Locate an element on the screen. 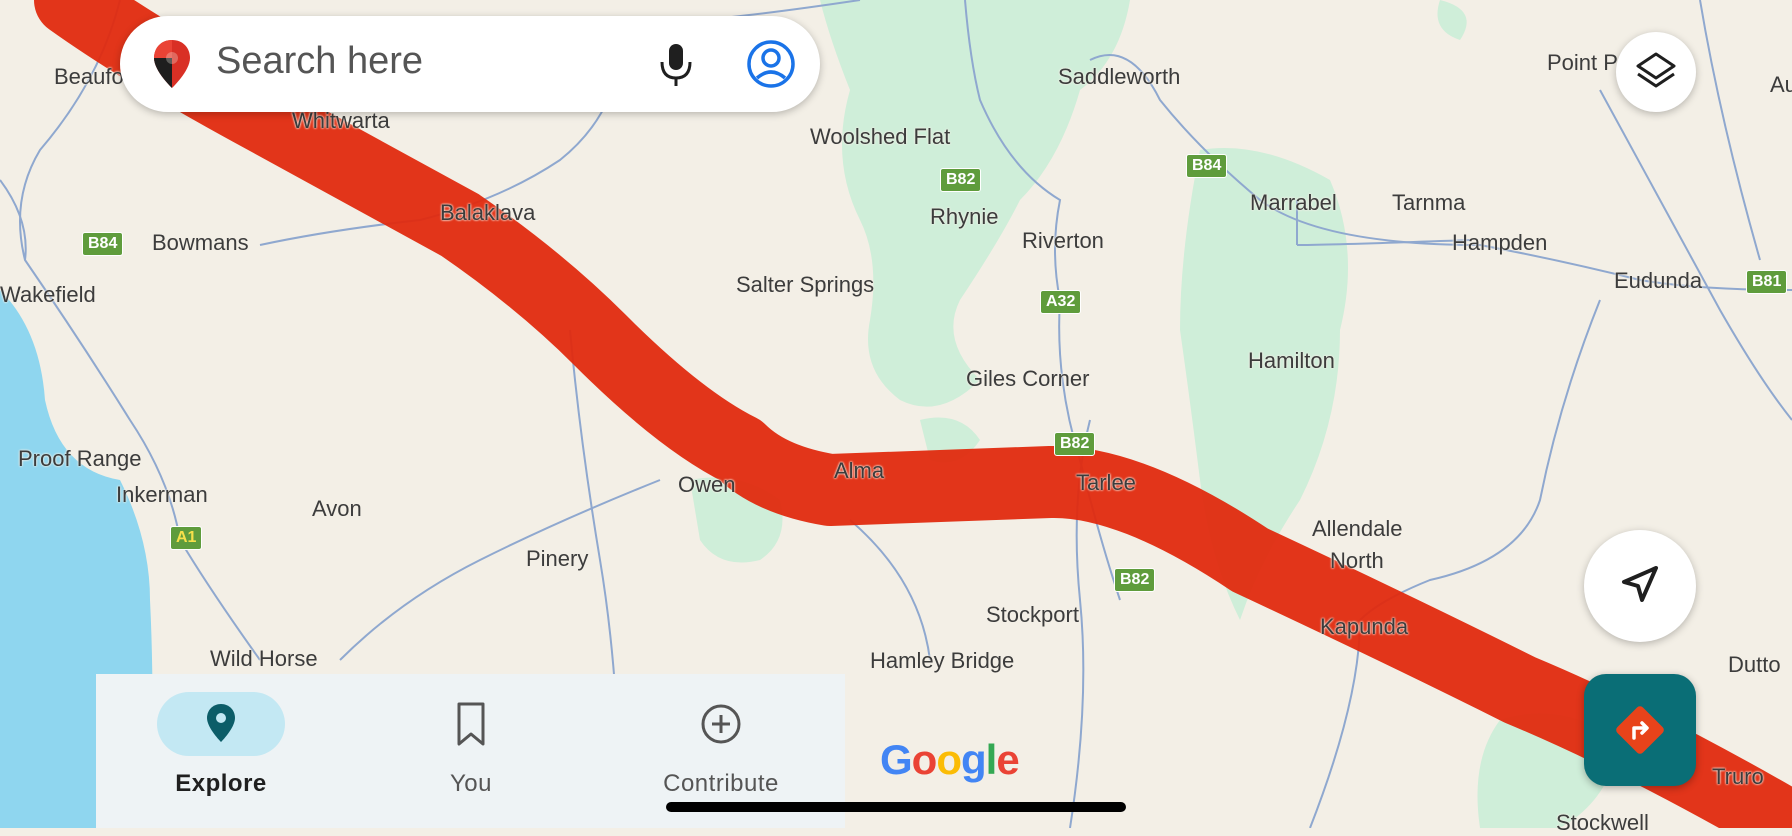  logo-letter: e is located at coordinates (1007, 759).